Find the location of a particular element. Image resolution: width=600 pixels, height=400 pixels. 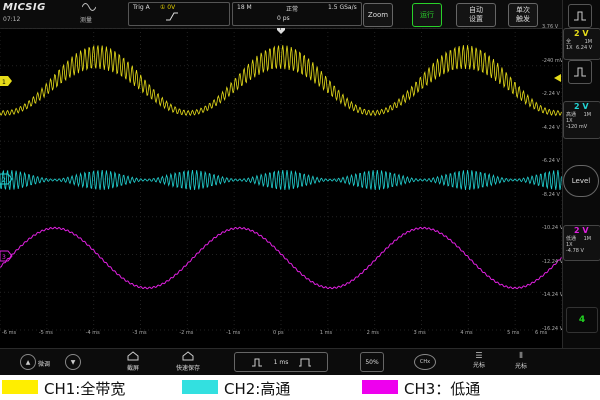

memory-depth: 18 M is located at coordinates (244, 7).